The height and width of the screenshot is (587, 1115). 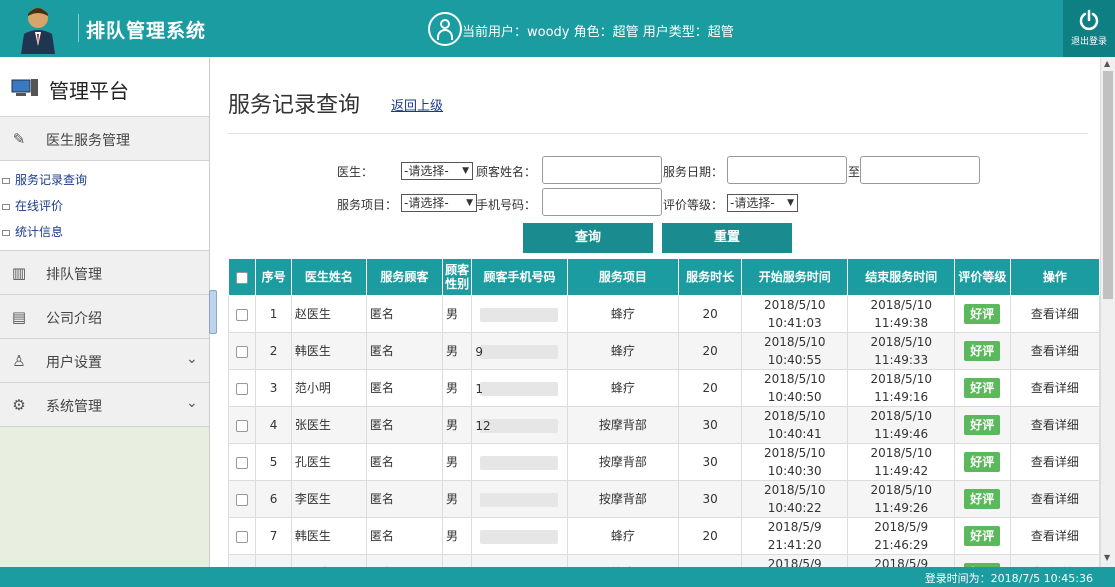 What do you see at coordinates (901, 277) in the screenshot?
I see `col-header: 结束服务时间` at bounding box center [901, 277].